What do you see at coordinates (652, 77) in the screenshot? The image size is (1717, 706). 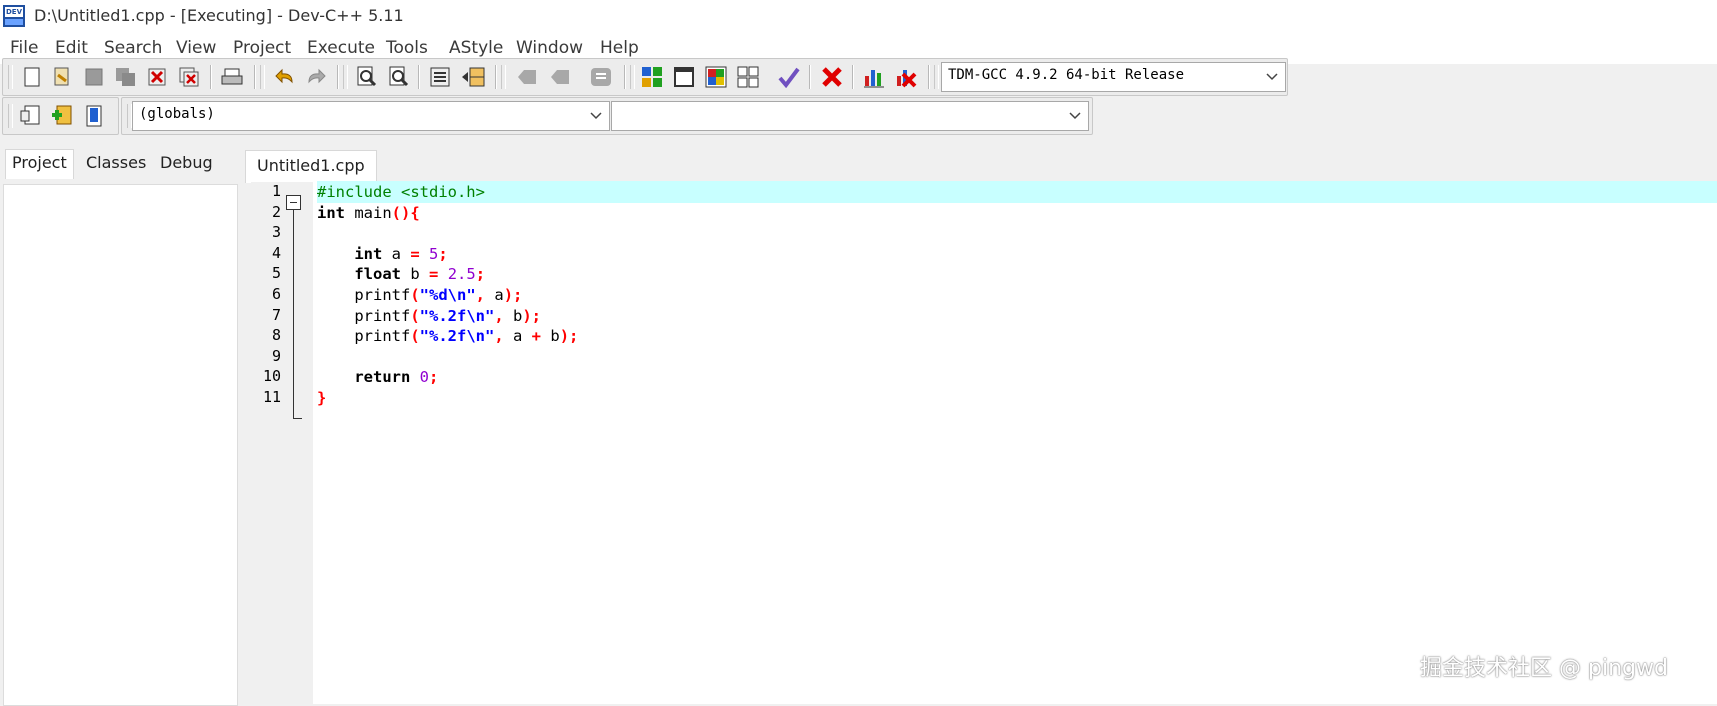 I see `compile-icon` at bounding box center [652, 77].